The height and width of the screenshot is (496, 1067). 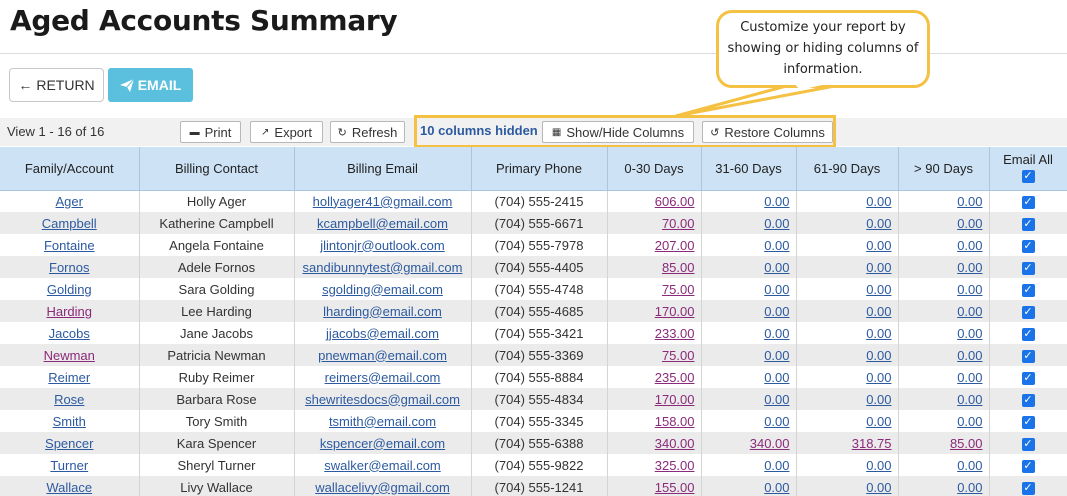 I want to click on amount-0-30-link: 85.00, so click(x=678, y=267).